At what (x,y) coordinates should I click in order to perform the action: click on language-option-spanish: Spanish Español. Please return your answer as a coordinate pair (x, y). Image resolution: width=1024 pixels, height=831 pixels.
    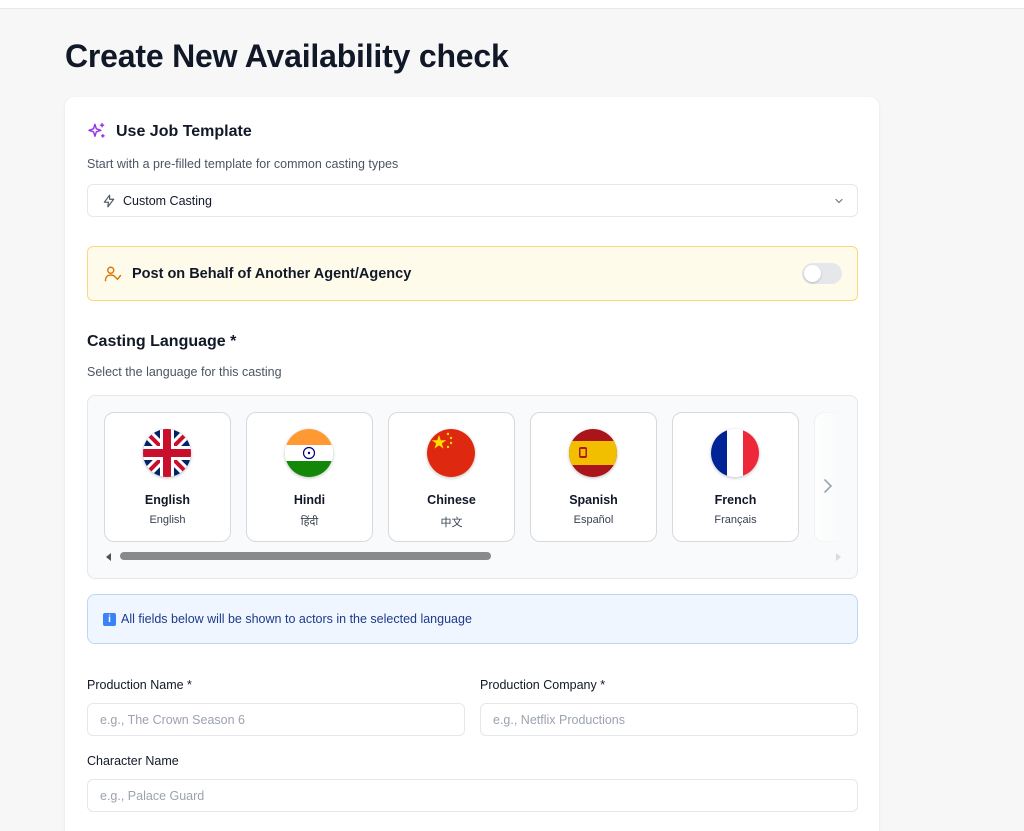
    Looking at the image, I should click on (593, 477).